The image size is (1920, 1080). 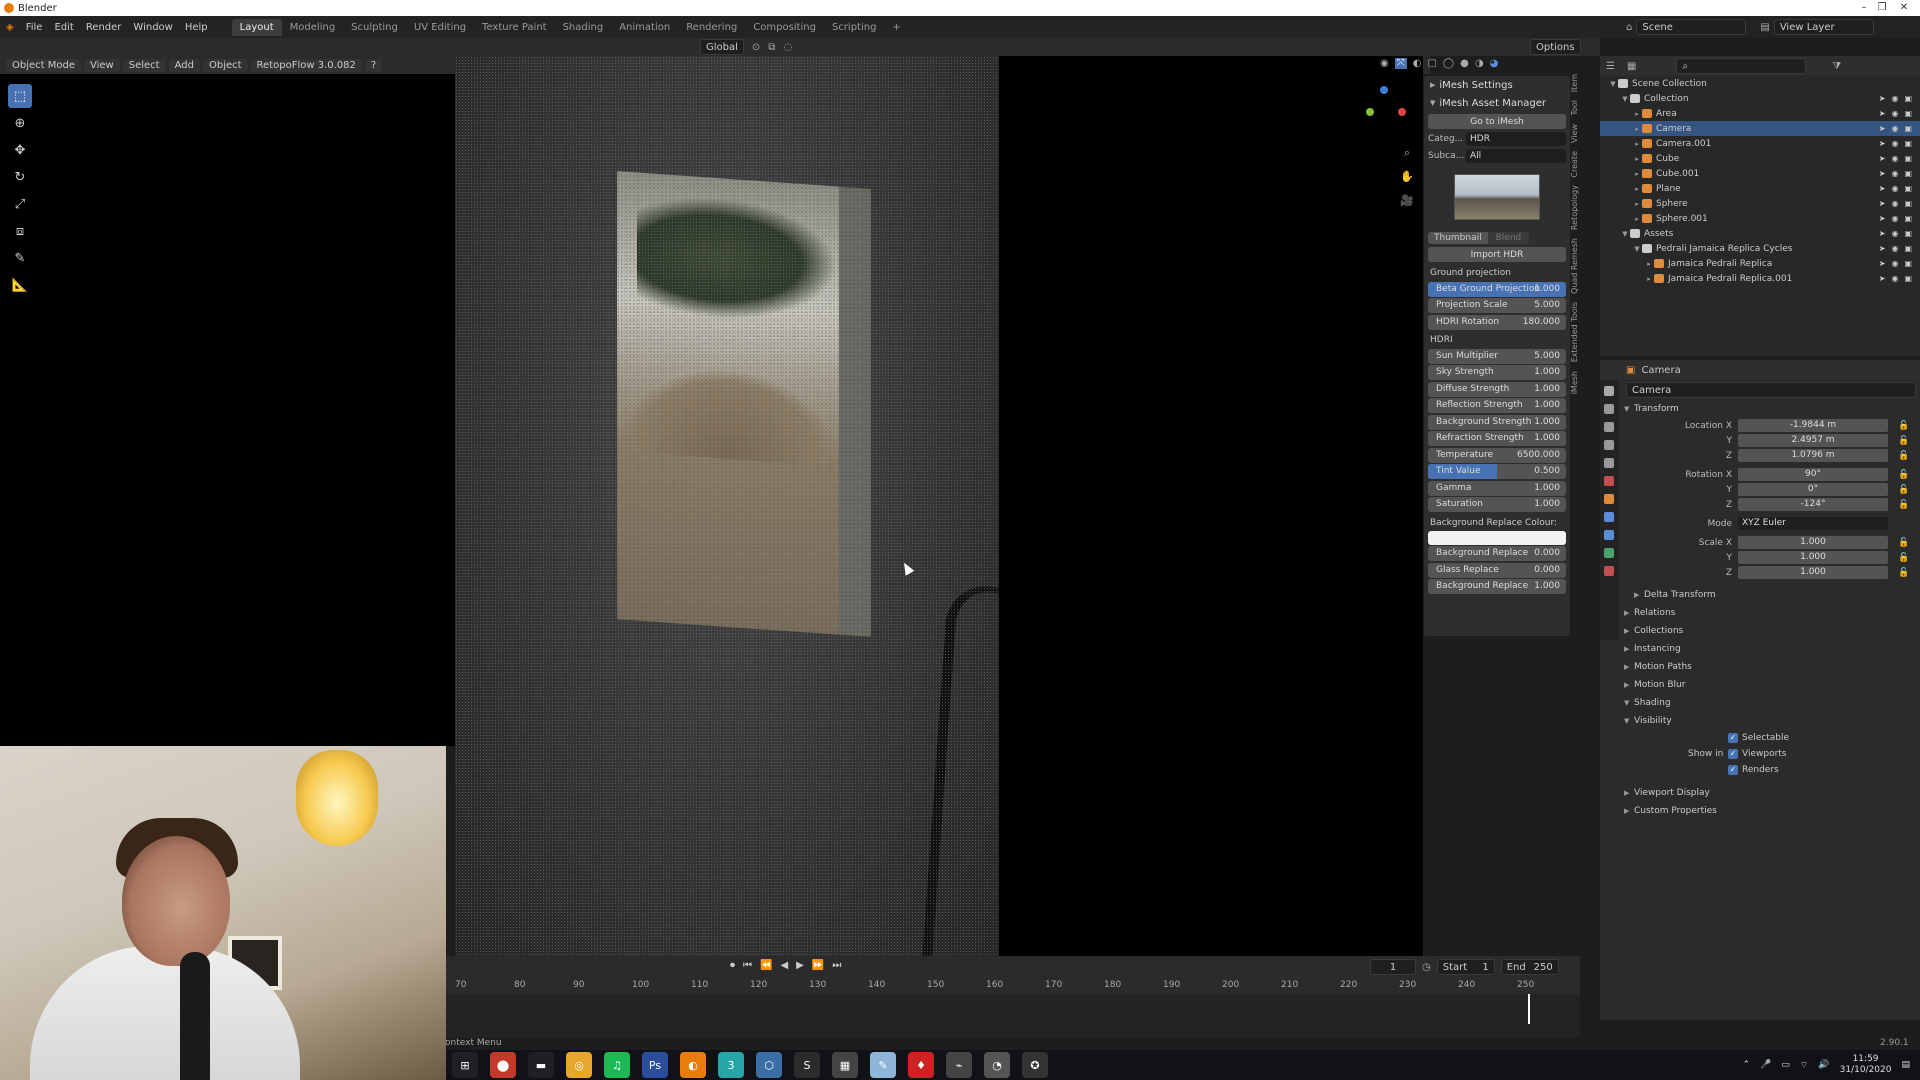 What do you see at coordinates (20, 177) in the screenshot?
I see `rotate-icon: ↻` at bounding box center [20, 177].